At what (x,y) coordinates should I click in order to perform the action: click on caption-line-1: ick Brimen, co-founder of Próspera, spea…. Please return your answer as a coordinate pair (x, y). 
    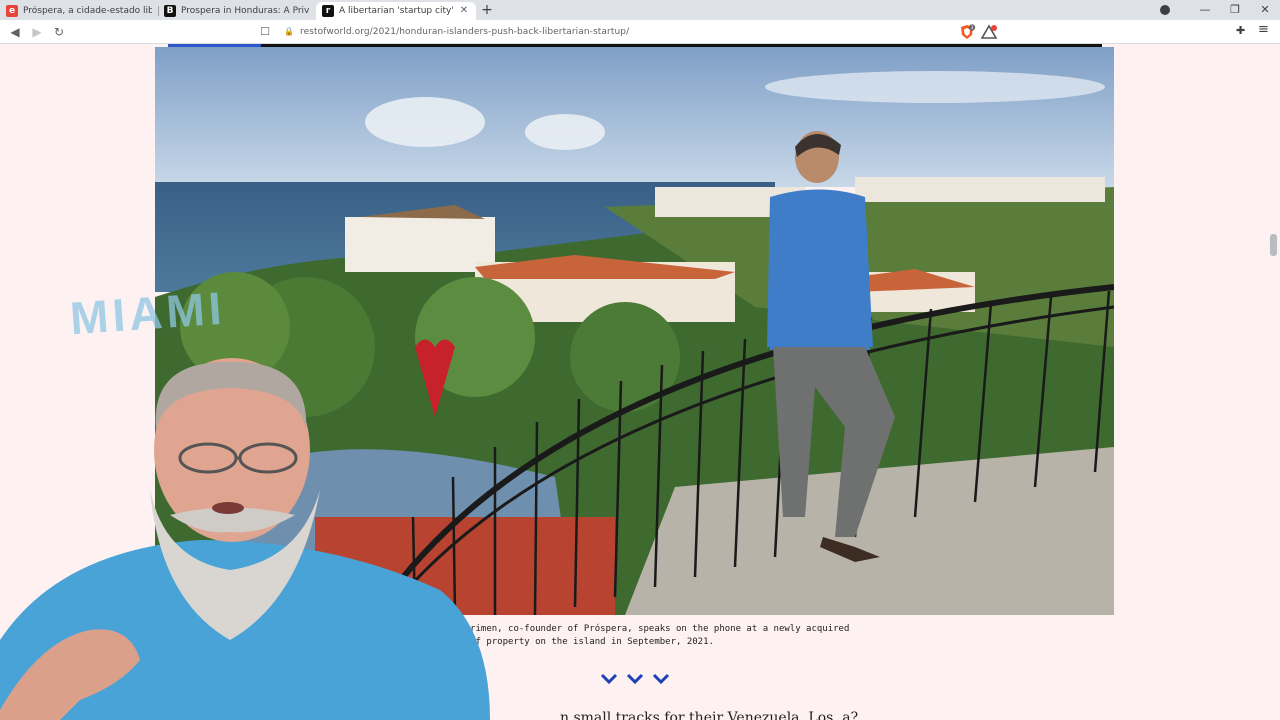
    Looking at the image, I should click on (646, 629).